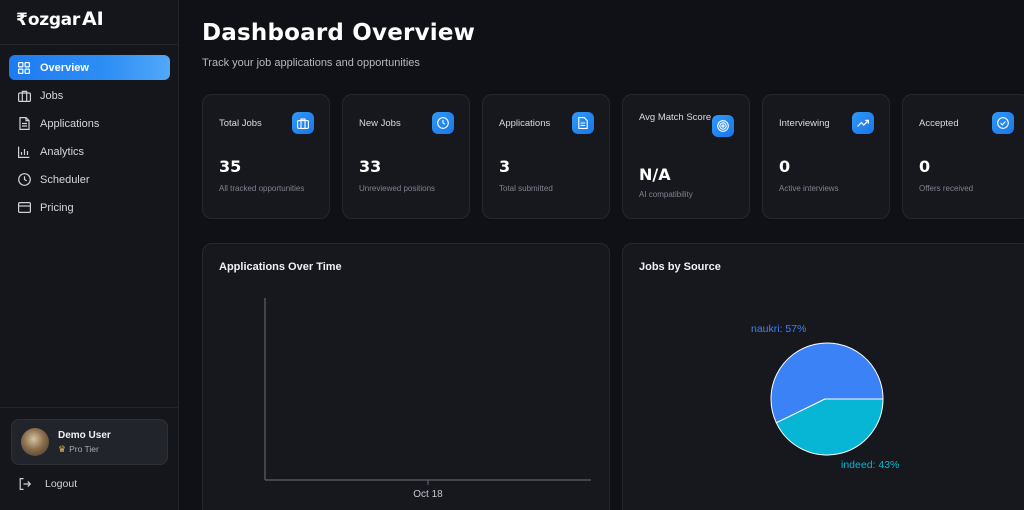  What do you see at coordinates (825, 397) in the screenshot?
I see `jobs-by-source-pie-chart: naukri: 57% indeed: 43%` at bounding box center [825, 397].